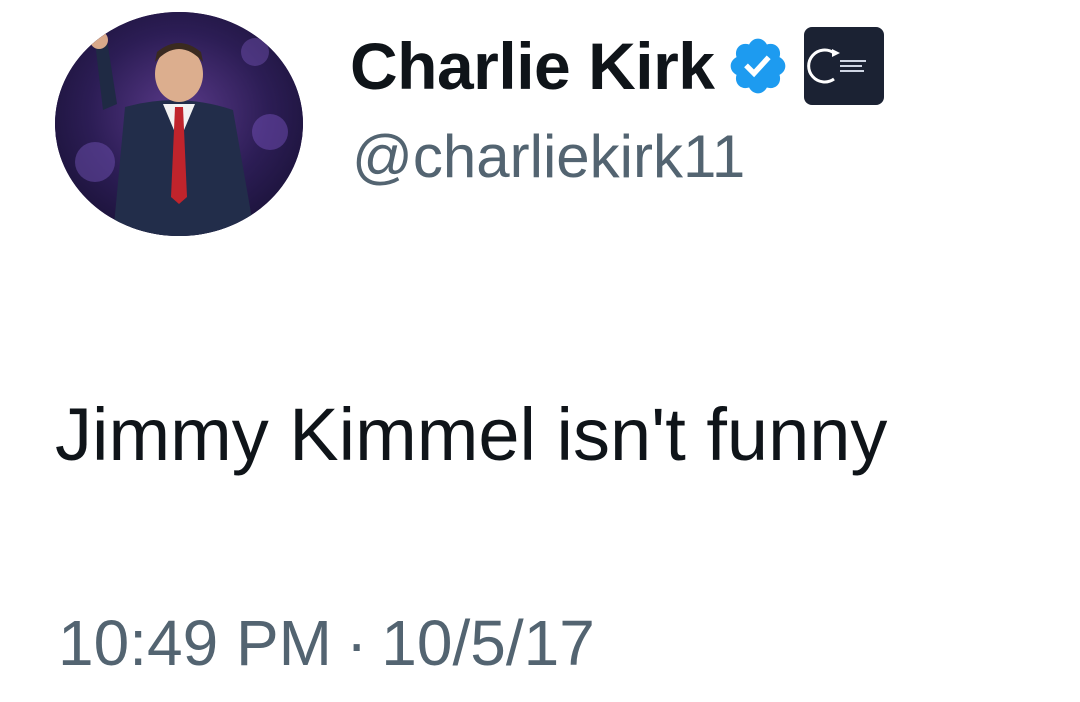  I want to click on avatar-image, so click(179, 124).